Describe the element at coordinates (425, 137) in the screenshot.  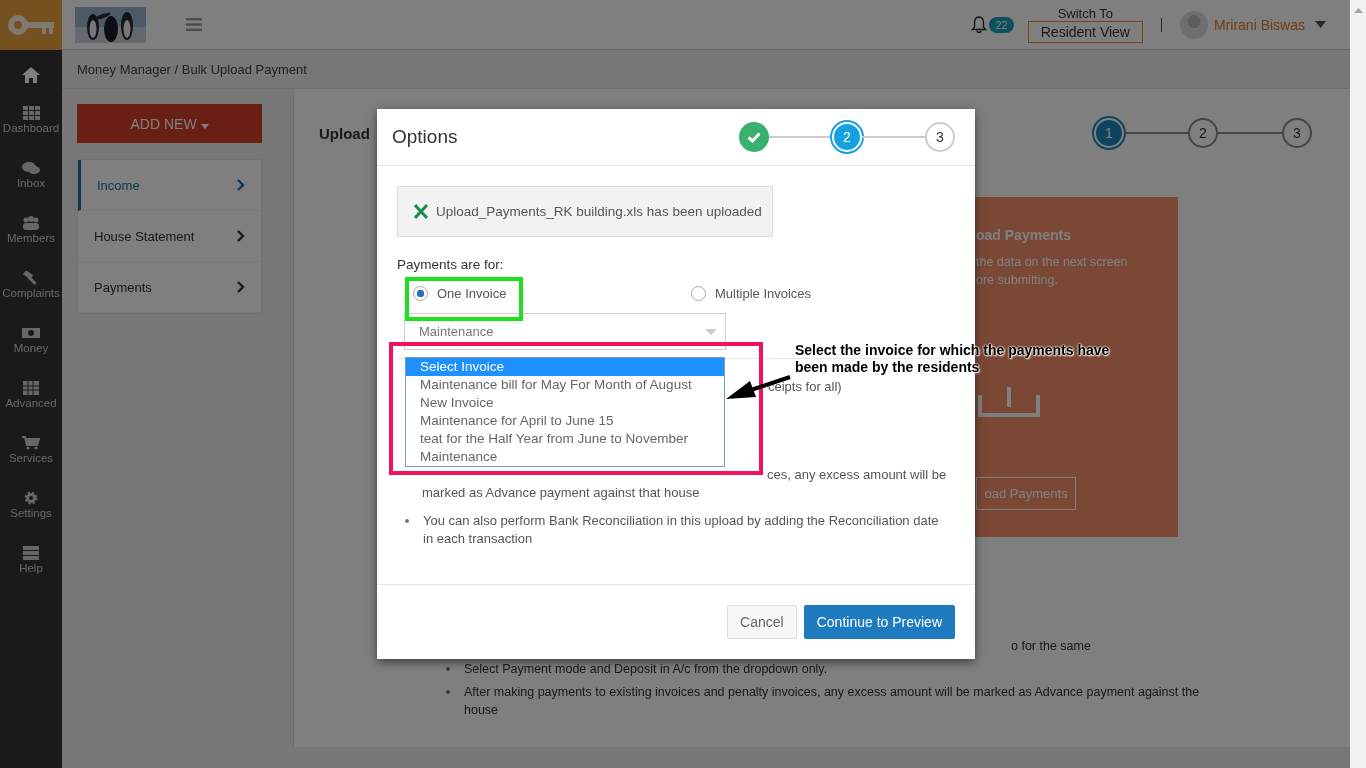
I see `dialog-title: Options` at that location.